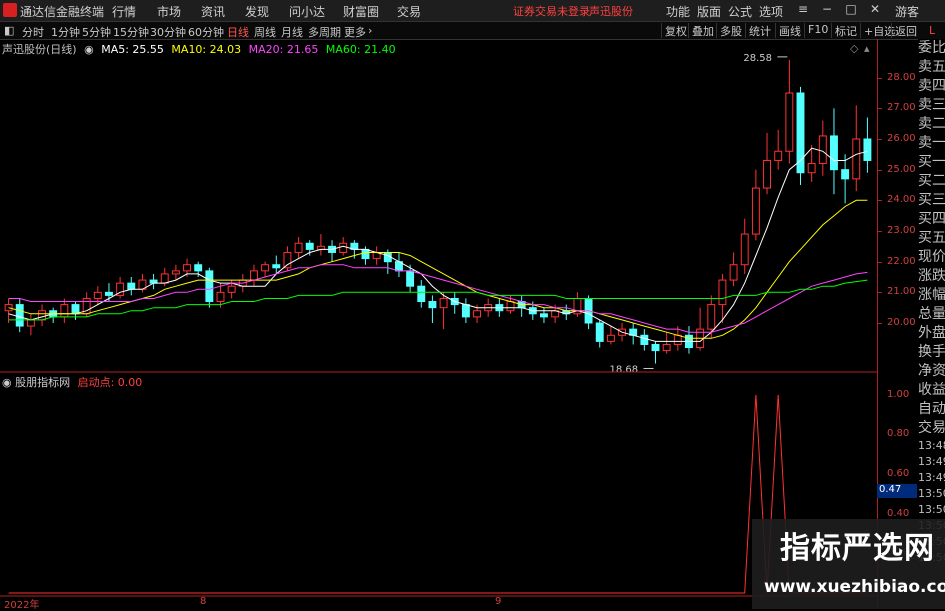  Describe the element at coordinates (709, 11) in the screenshot. I see `menu-banmian: 版面` at that location.